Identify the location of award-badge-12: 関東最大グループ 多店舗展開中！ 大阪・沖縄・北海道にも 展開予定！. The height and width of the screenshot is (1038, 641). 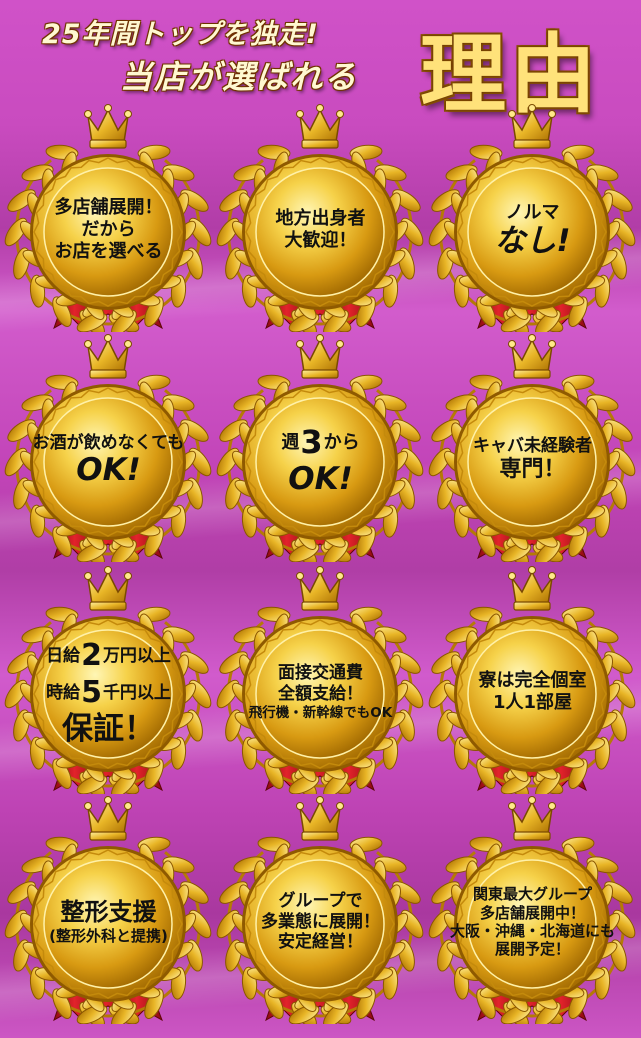
(532, 908).